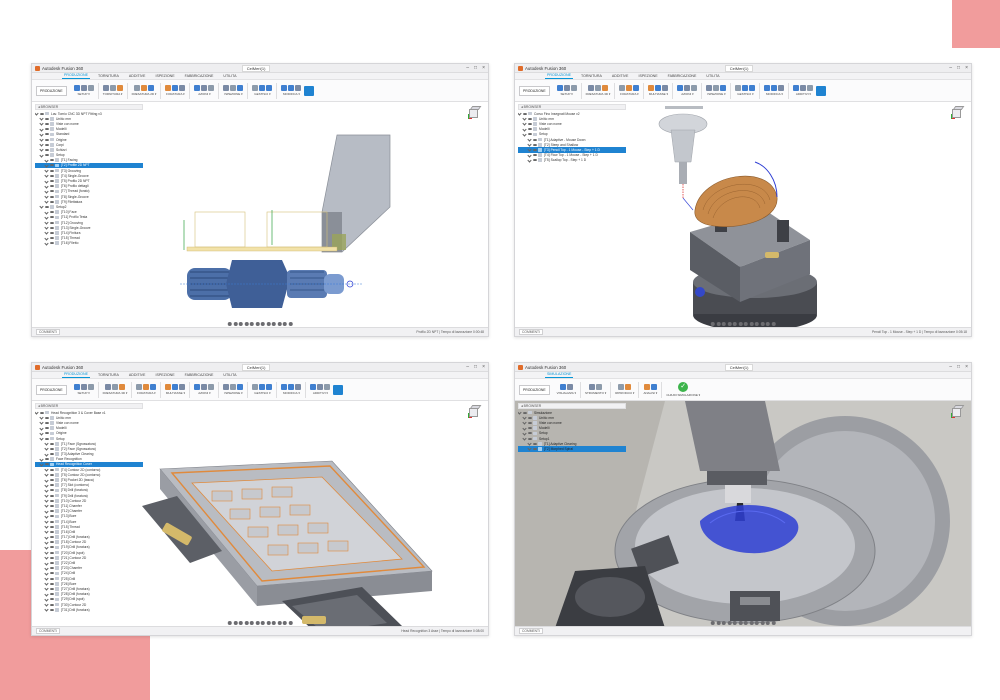 Image resolution: width=1000 pixels, height=700 pixels. What do you see at coordinates (595, 389) in the screenshot?
I see `ribbon-group-strumento: STRUMENTO ▾` at bounding box center [595, 389].